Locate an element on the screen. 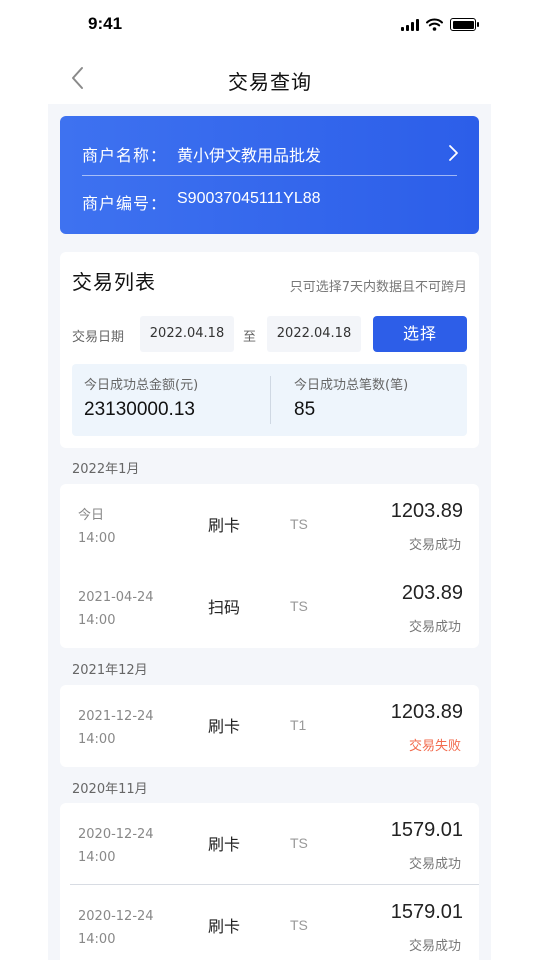 The image size is (540, 960). transaction-amount: 203.89 is located at coordinates (432, 593).